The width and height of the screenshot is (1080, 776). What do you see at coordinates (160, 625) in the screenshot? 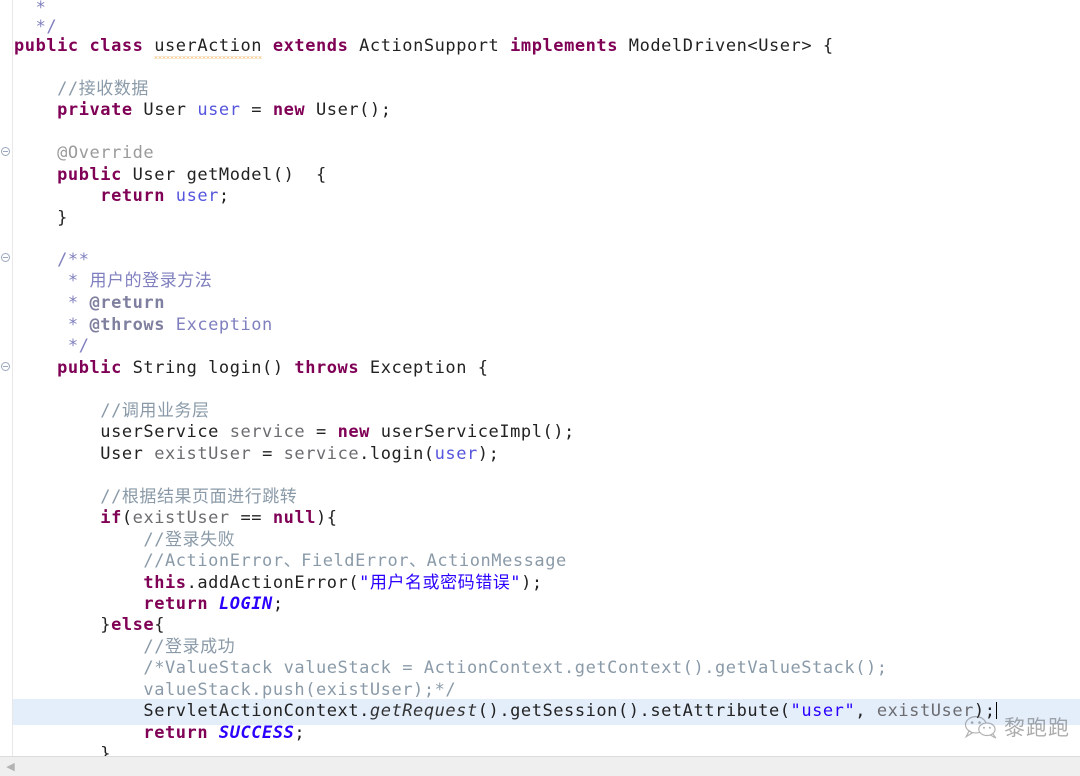
I see `code-token: {` at bounding box center [160, 625].